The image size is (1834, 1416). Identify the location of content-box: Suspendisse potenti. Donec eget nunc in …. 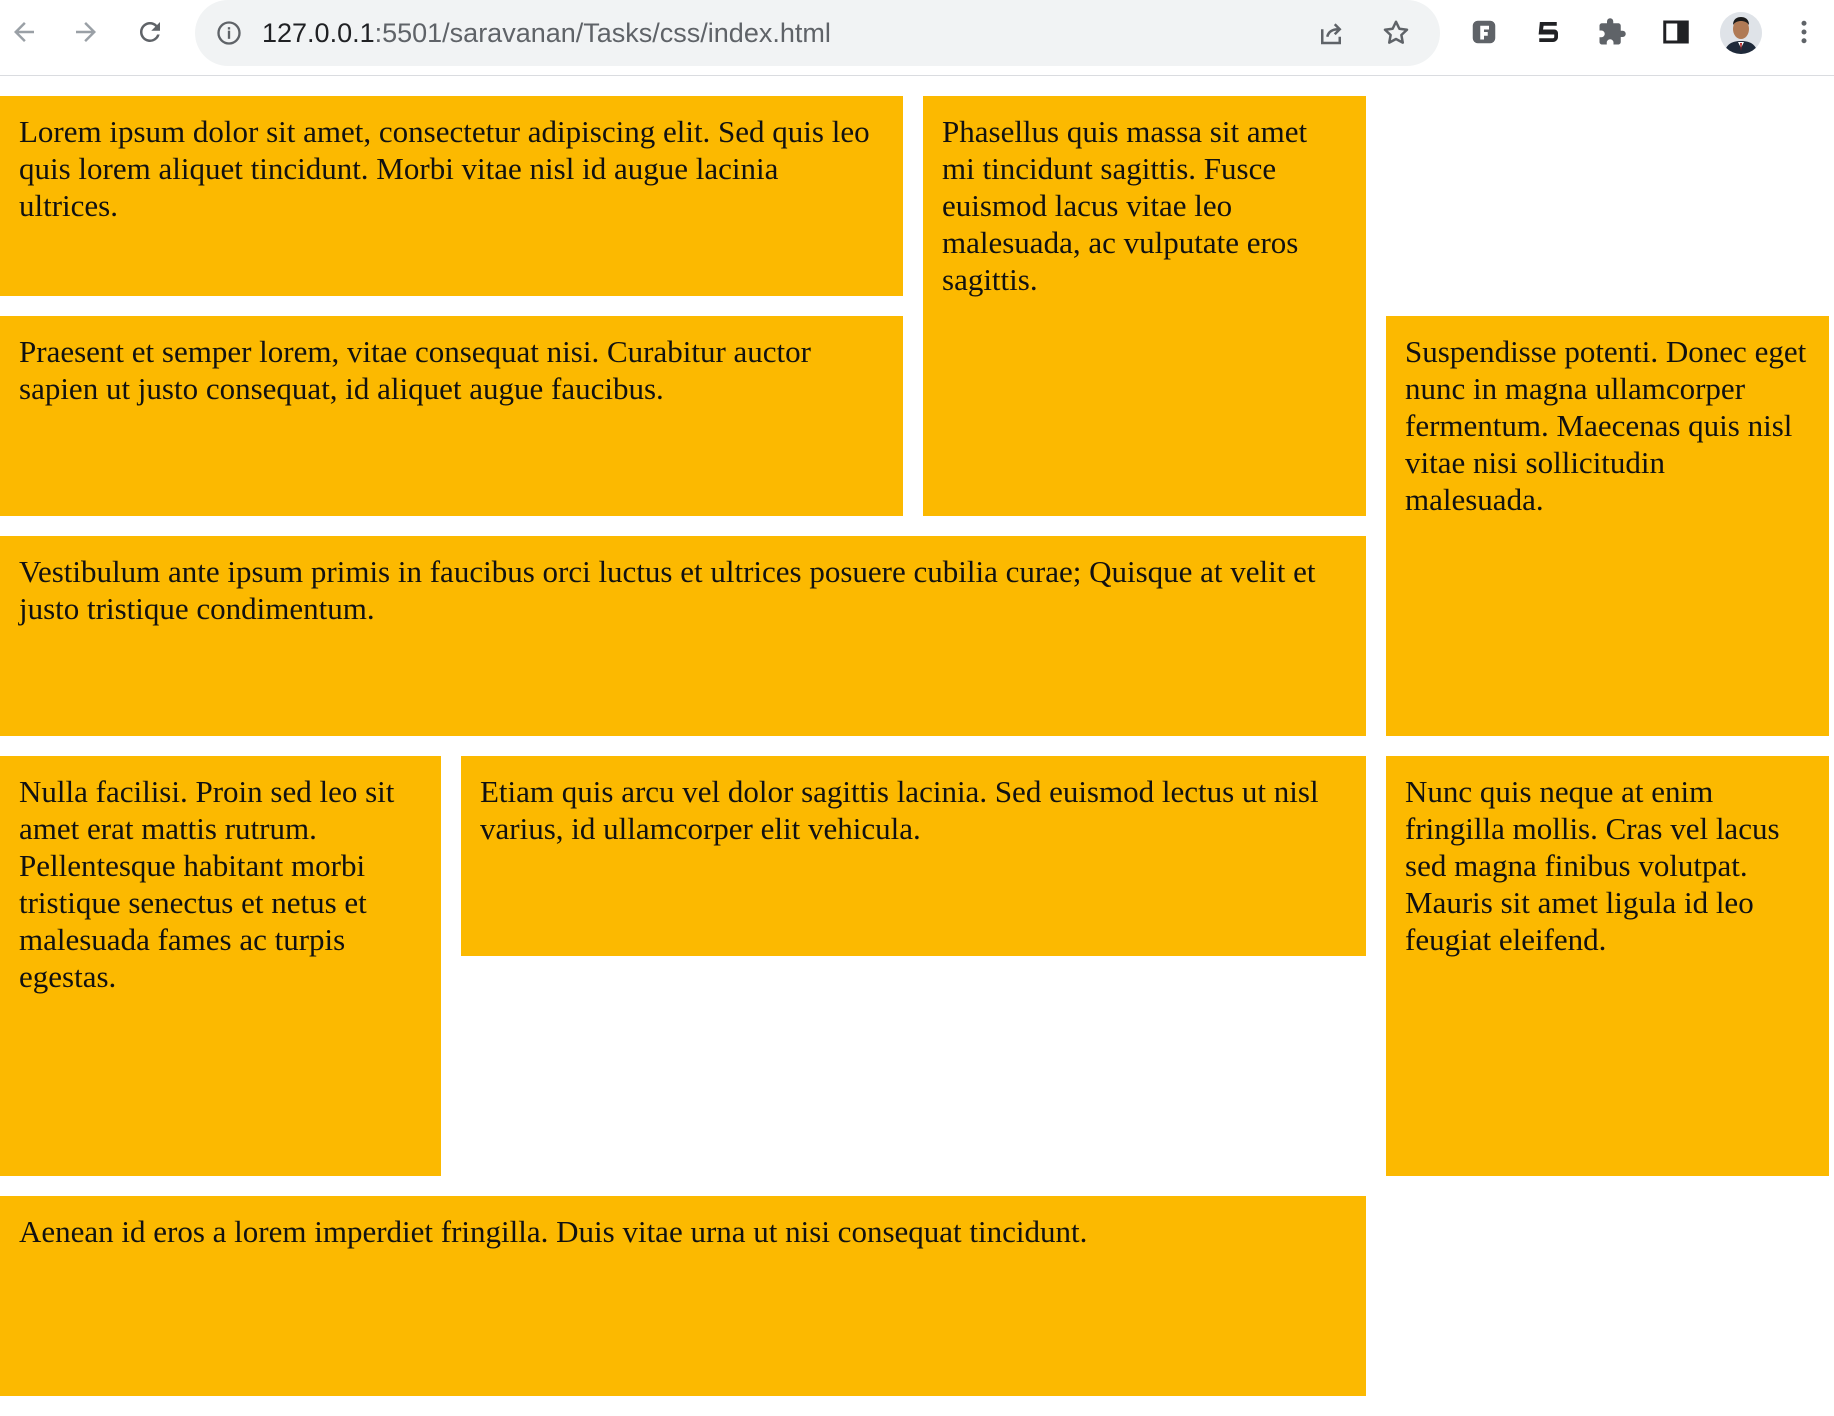
(1607, 526).